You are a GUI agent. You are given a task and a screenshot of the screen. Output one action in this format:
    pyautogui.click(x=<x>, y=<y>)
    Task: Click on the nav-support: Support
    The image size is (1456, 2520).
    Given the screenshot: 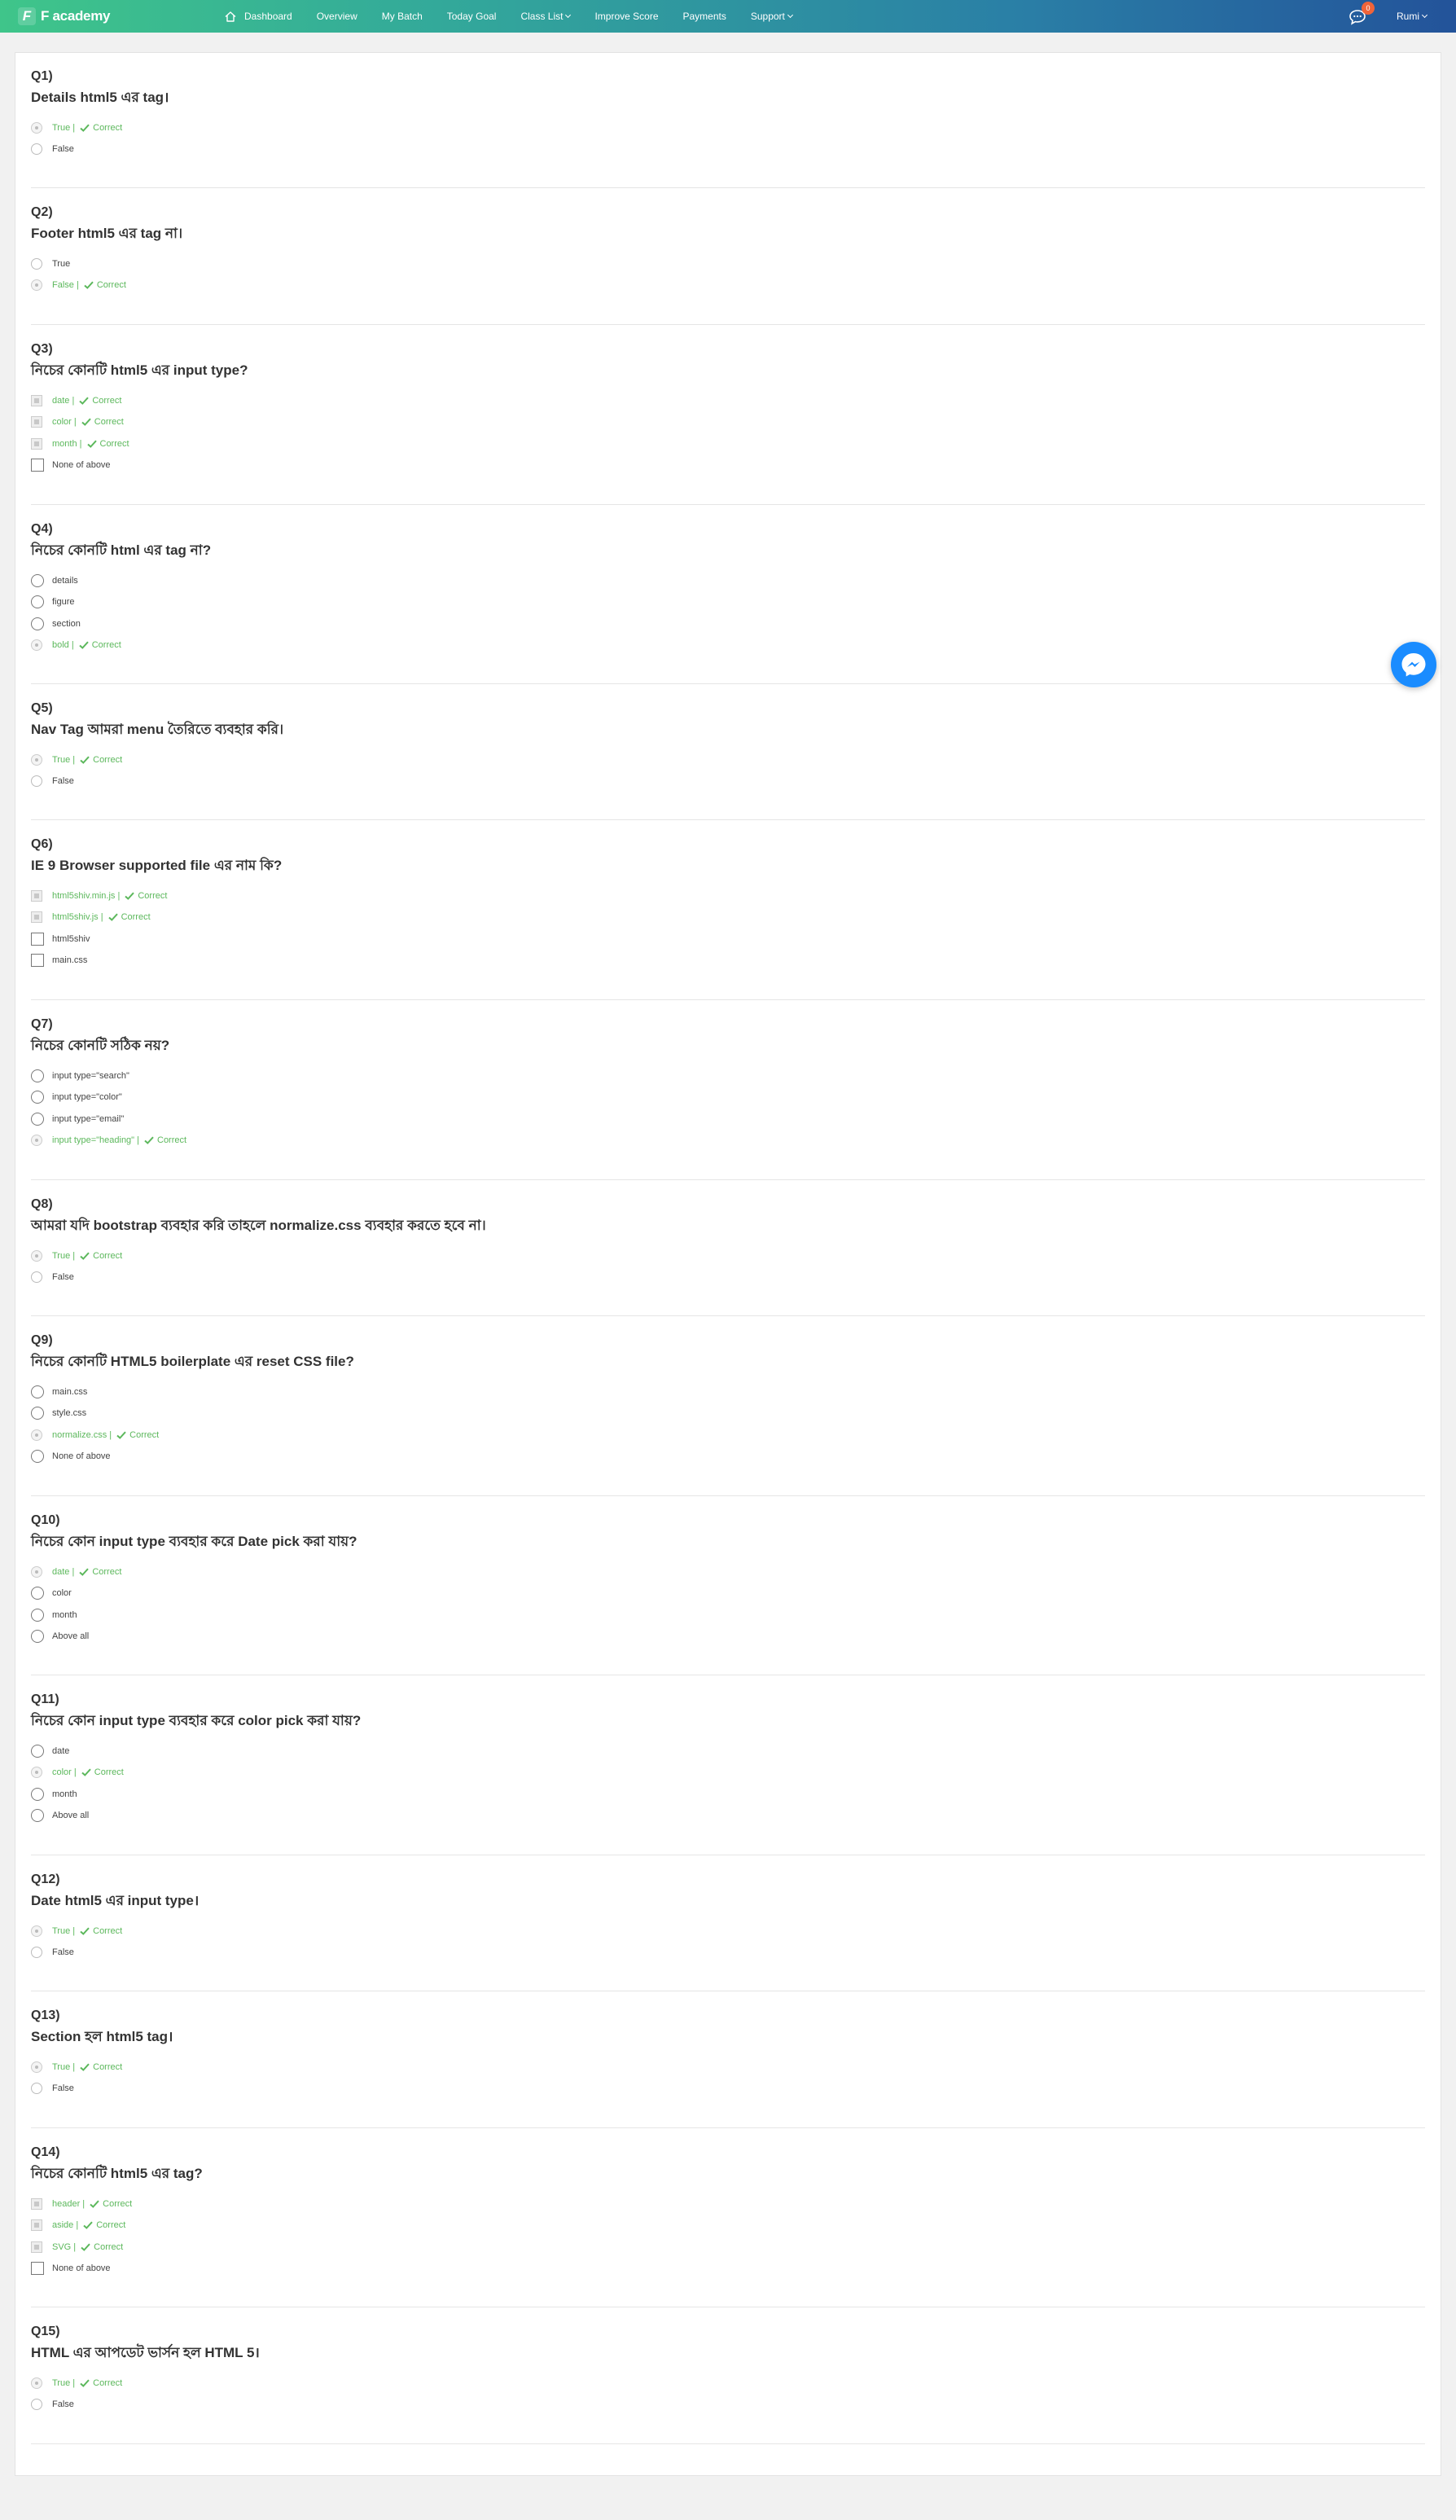 What is the action you would take?
    pyautogui.click(x=772, y=16)
    